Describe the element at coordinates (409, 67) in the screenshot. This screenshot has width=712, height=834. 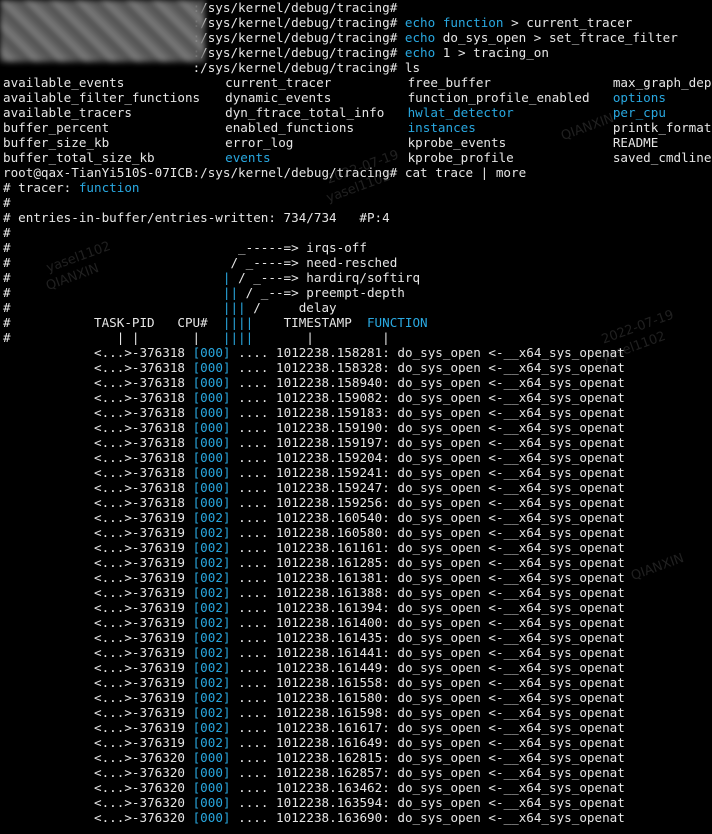
I see `command-rest: ls` at that location.